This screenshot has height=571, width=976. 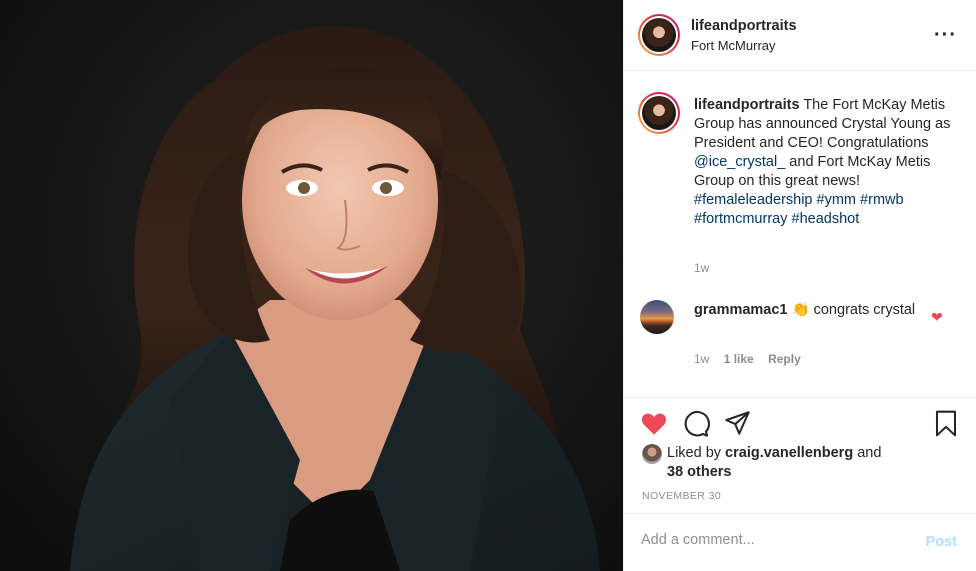 I want to click on heart-filled-icon, so click(x=654, y=423).